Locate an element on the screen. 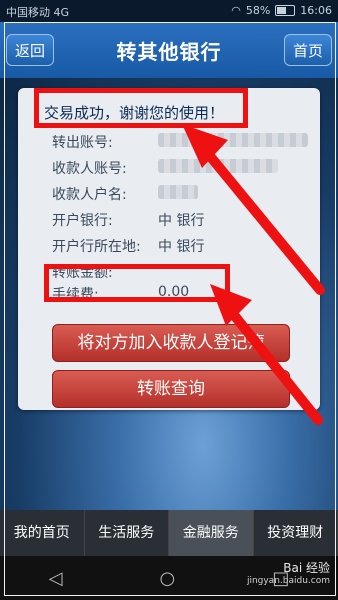 The width and height of the screenshot is (338, 600). field-label: 开户行所在地: is located at coordinates (96, 247).